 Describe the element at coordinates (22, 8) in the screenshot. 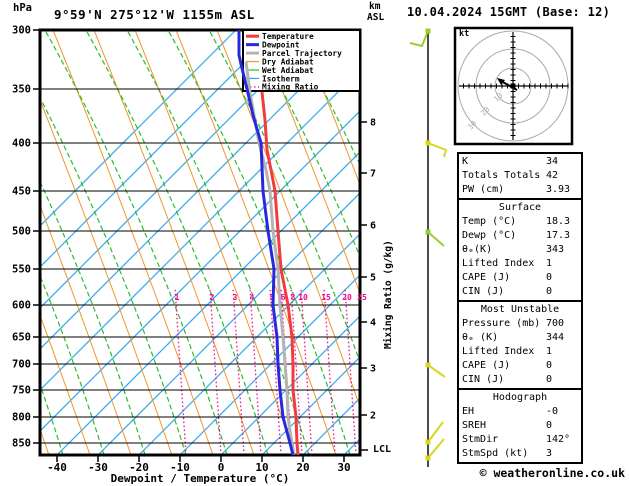

I see `pressure-axis-unit: hPa` at that location.